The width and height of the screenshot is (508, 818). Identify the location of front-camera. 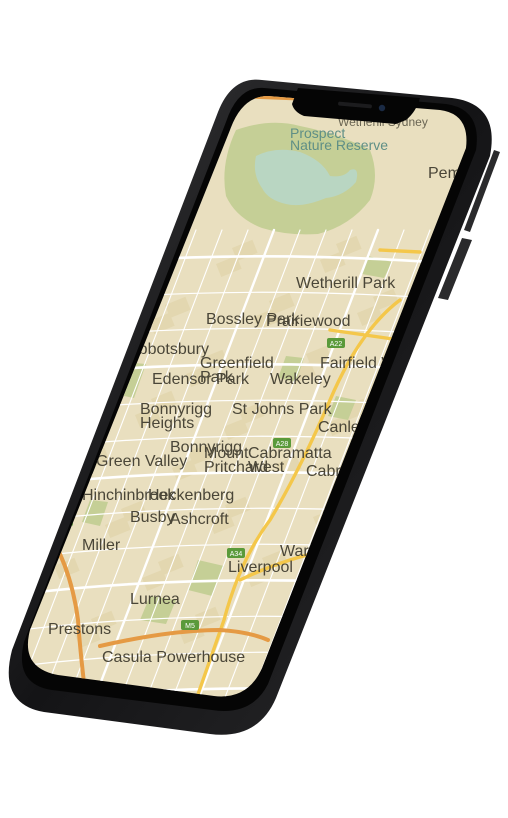
(382, 108).